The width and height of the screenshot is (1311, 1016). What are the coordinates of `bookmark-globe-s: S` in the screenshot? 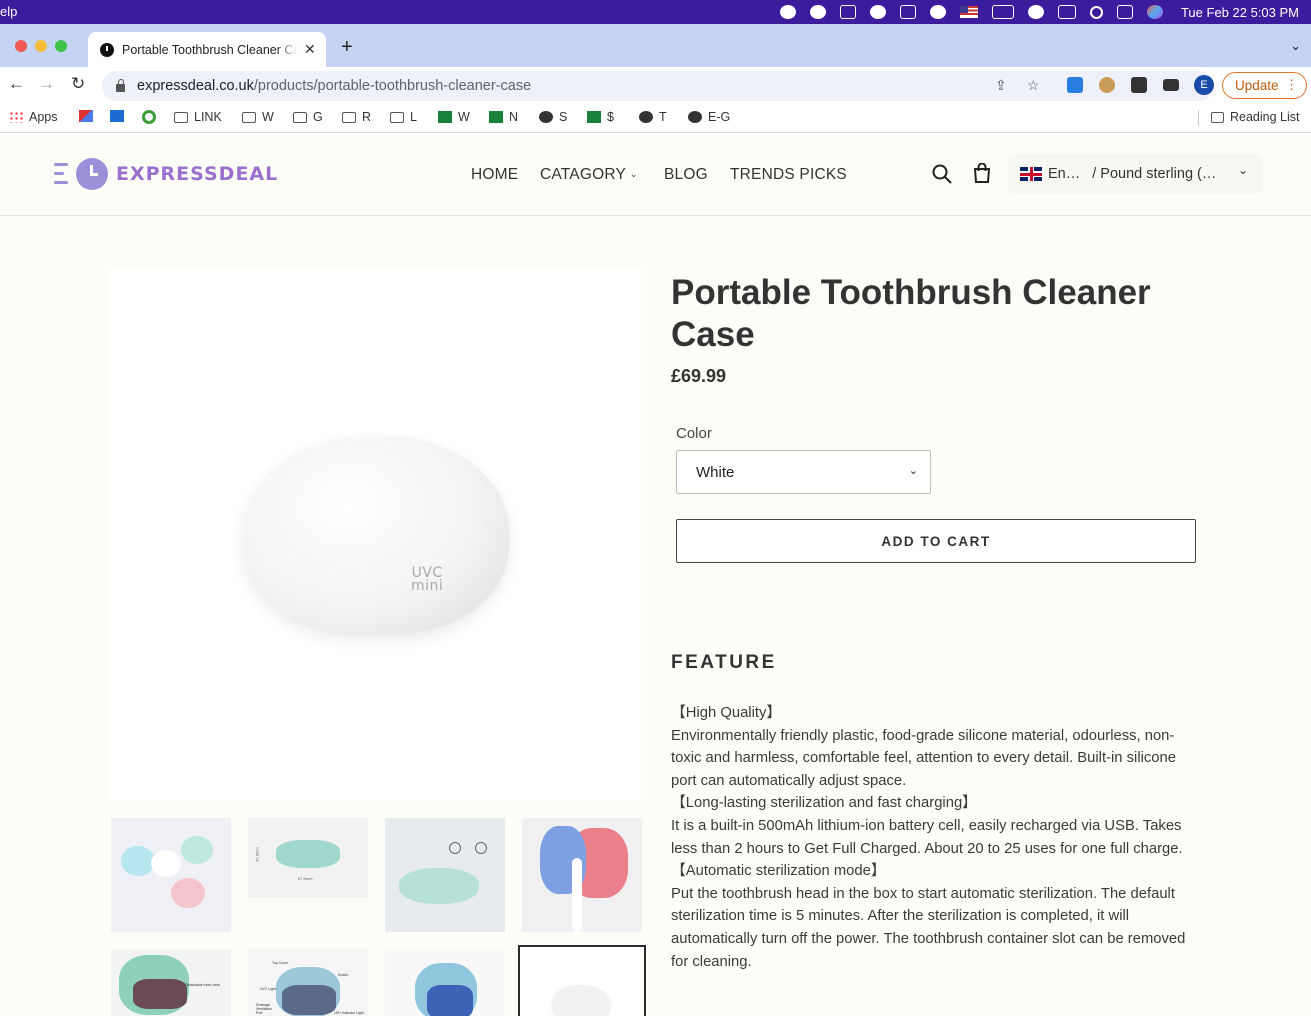 It's located at (553, 117).